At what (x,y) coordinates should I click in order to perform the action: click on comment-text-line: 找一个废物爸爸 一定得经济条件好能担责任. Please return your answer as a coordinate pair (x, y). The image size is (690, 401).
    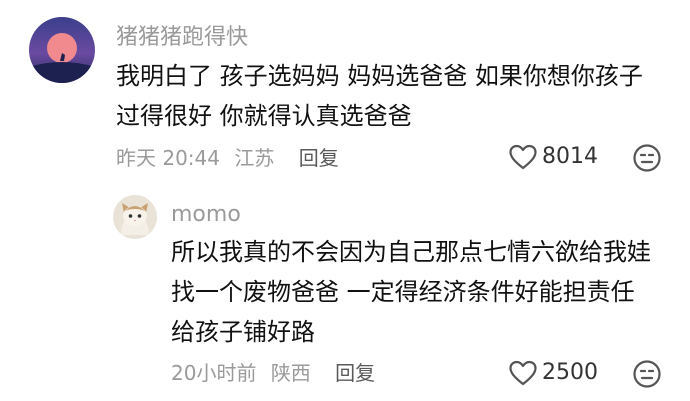
    Looking at the image, I should click on (403, 292).